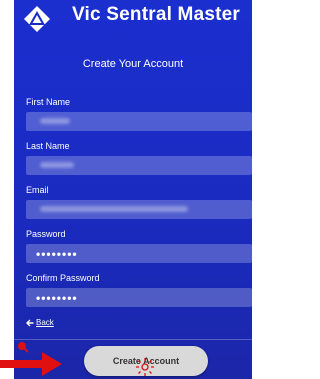  Describe the element at coordinates (139, 165) in the screenshot. I see `last-name-field` at that location.